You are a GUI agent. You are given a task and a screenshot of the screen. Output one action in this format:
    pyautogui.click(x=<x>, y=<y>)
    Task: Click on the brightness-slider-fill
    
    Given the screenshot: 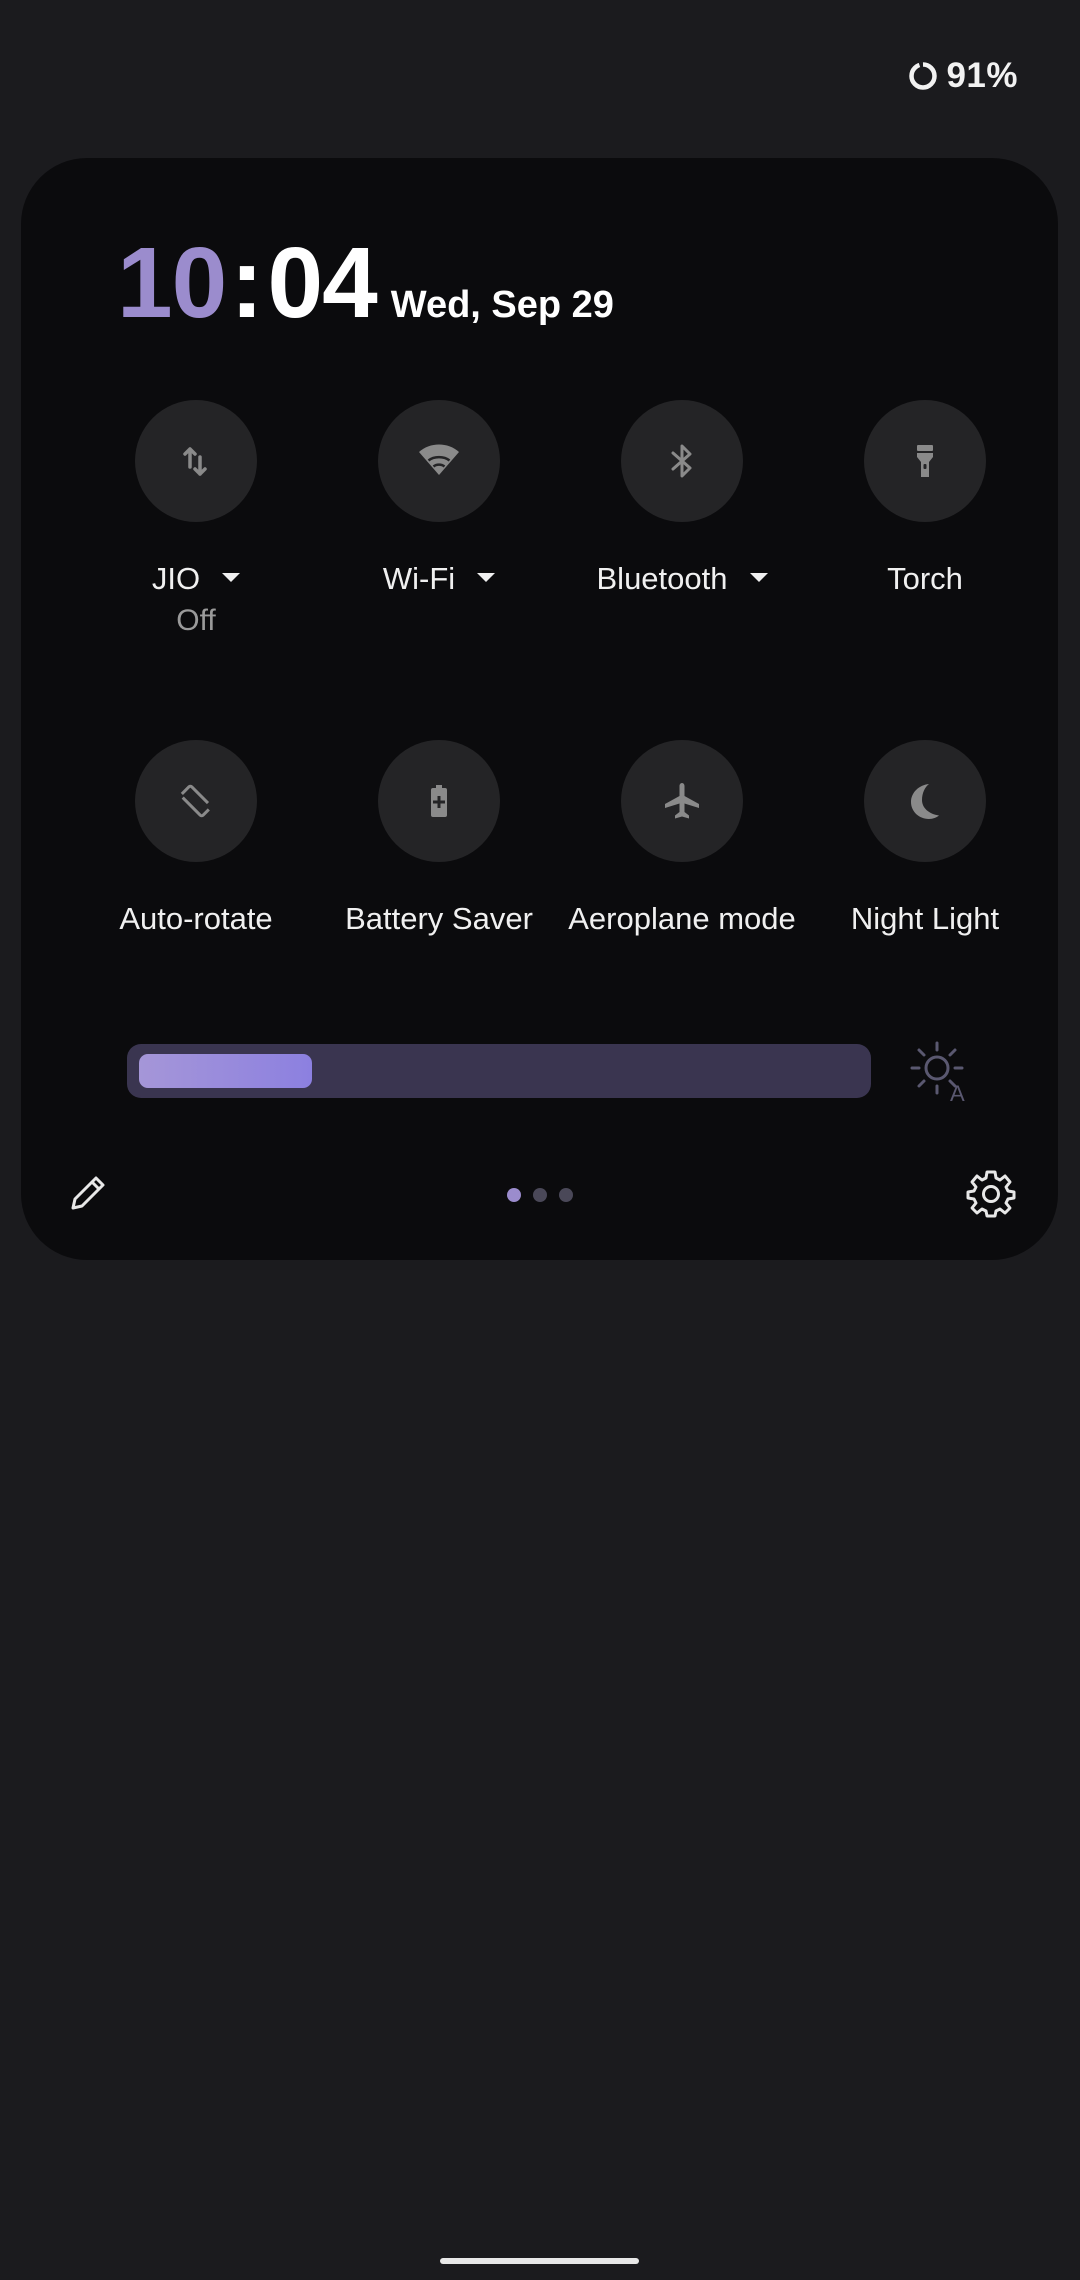 What is the action you would take?
    pyautogui.click(x=225, y=1071)
    